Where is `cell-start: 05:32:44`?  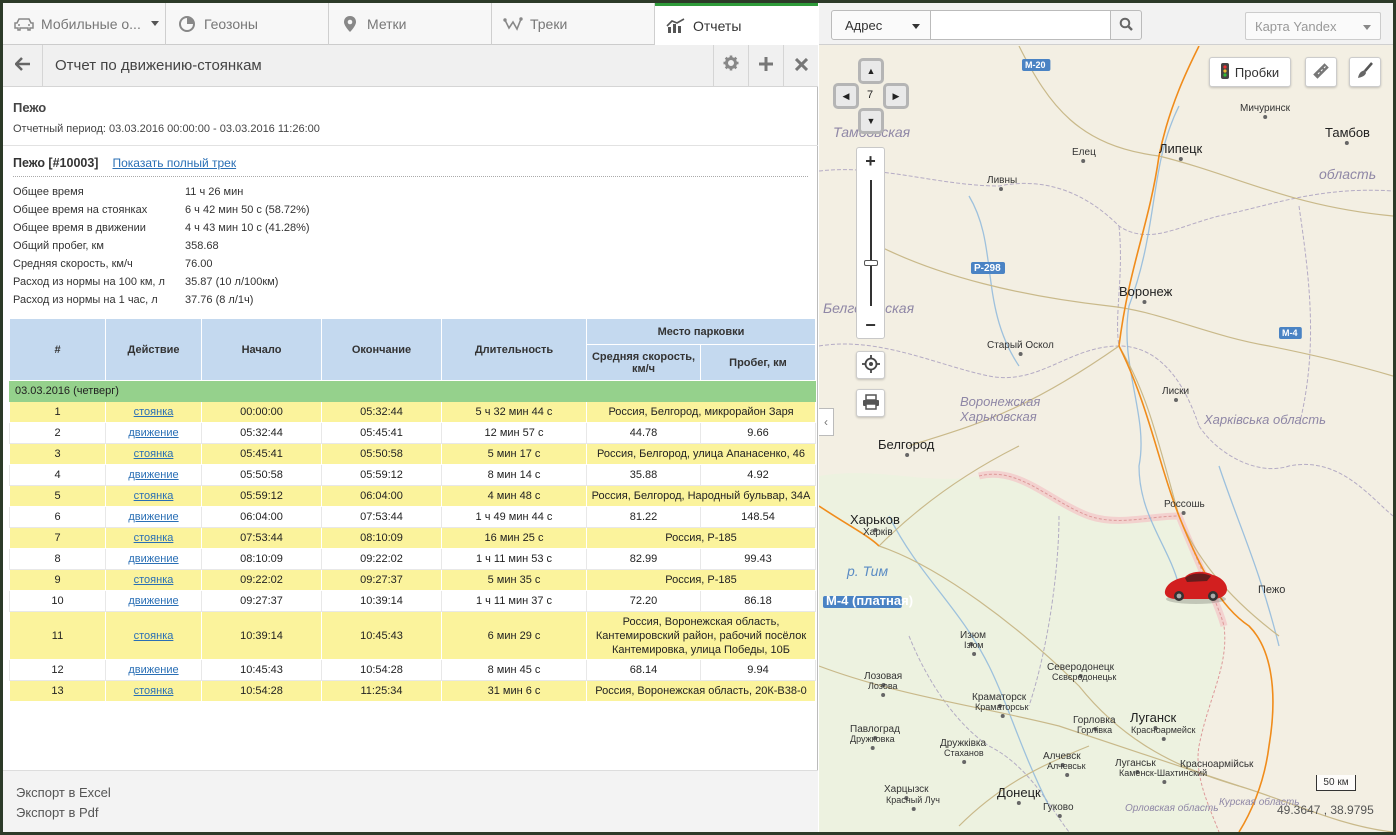
cell-start: 05:32:44 is located at coordinates (261, 433).